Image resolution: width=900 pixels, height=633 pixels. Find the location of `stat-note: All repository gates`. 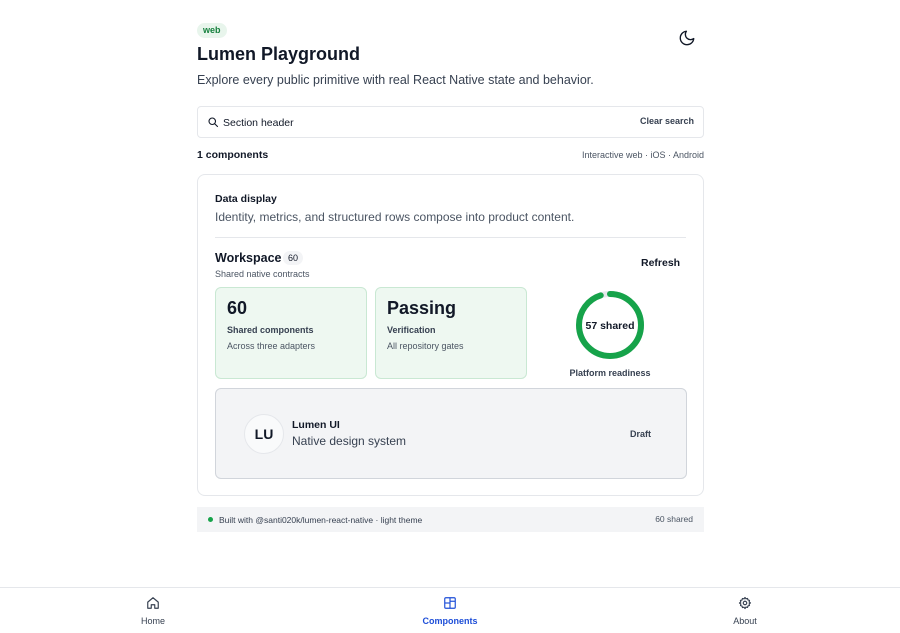

stat-note: All repository gates is located at coordinates (425, 346).